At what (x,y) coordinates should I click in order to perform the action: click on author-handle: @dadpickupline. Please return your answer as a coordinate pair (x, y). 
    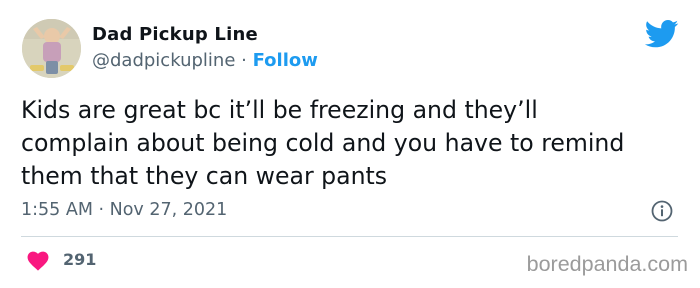
    Looking at the image, I should click on (163, 60).